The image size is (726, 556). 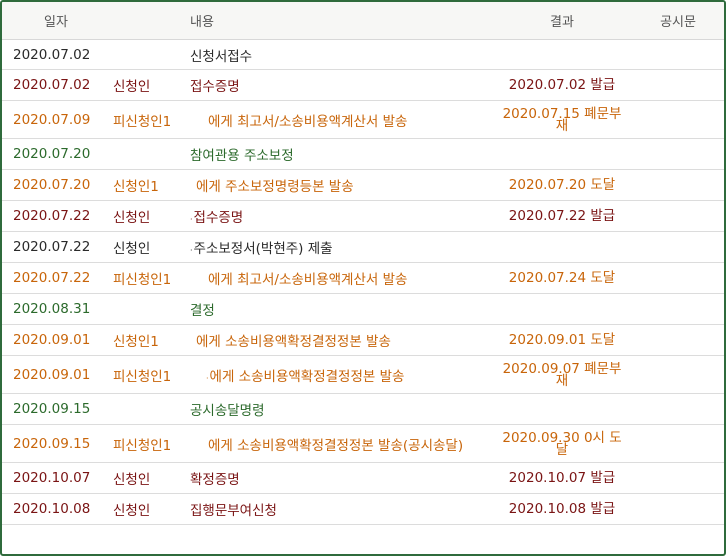 I want to click on row-date: 2020.07.09, so click(x=56, y=119).